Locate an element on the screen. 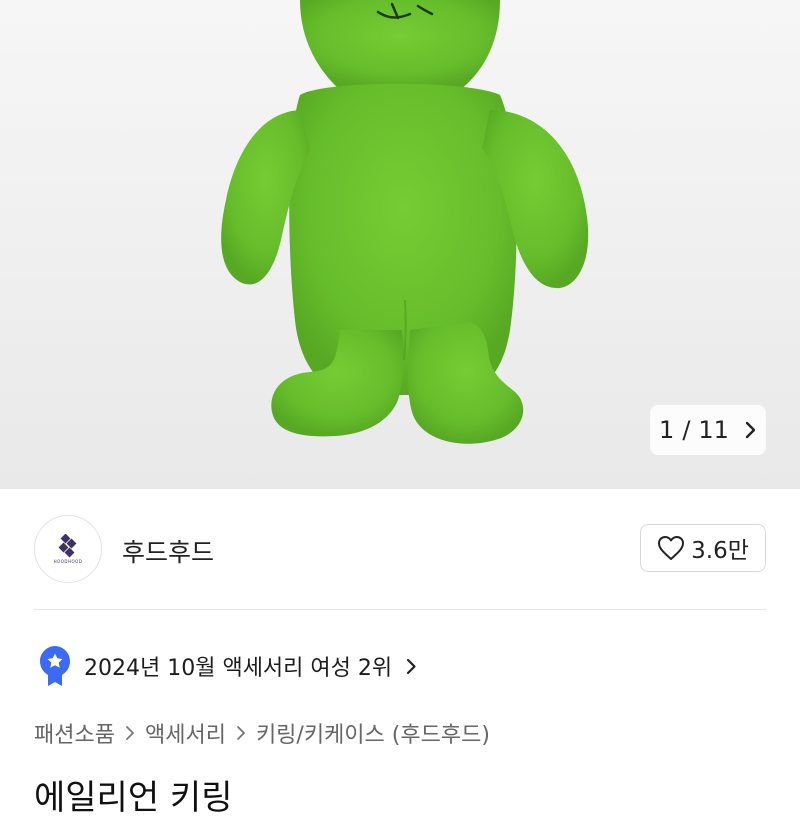 Image resolution: width=800 pixels, height=819 pixels. ranking-badge-row: 2024년 10월 액세서리 여성 2위 is located at coordinates (227, 666).